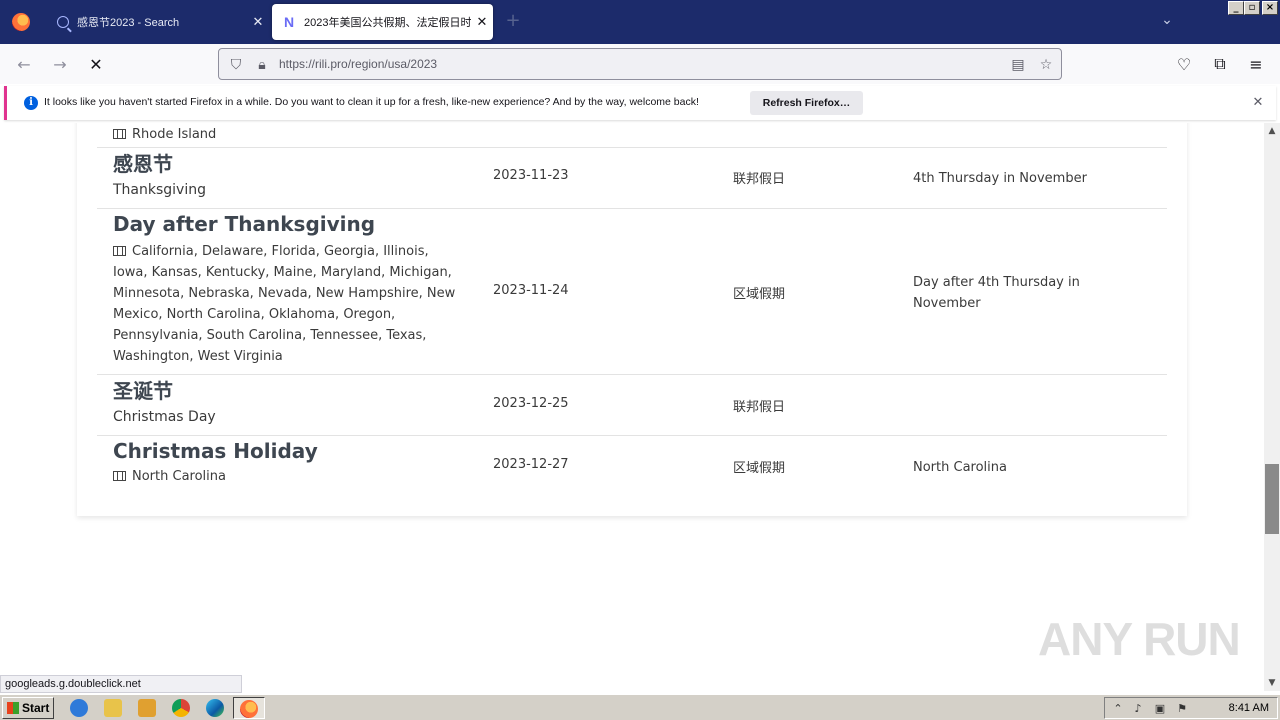 The width and height of the screenshot is (1280, 720). I want to click on info-icon: i, so click(31, 103).